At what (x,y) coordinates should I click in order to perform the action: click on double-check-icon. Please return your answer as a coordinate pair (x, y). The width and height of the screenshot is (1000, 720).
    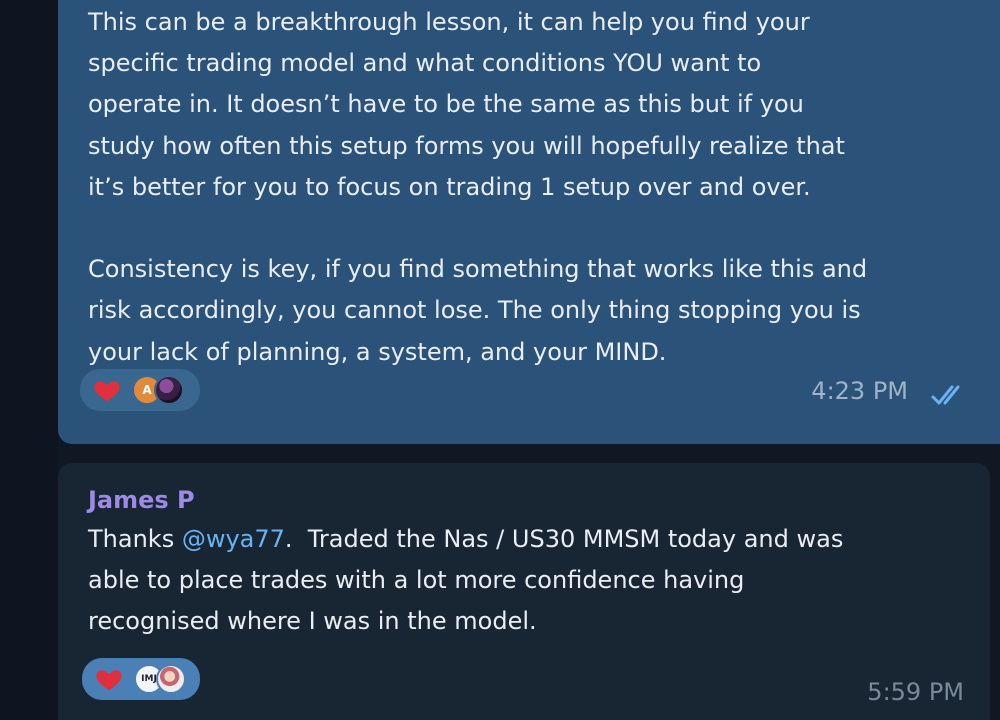
    Looking at the image, I should click on (950, 395).